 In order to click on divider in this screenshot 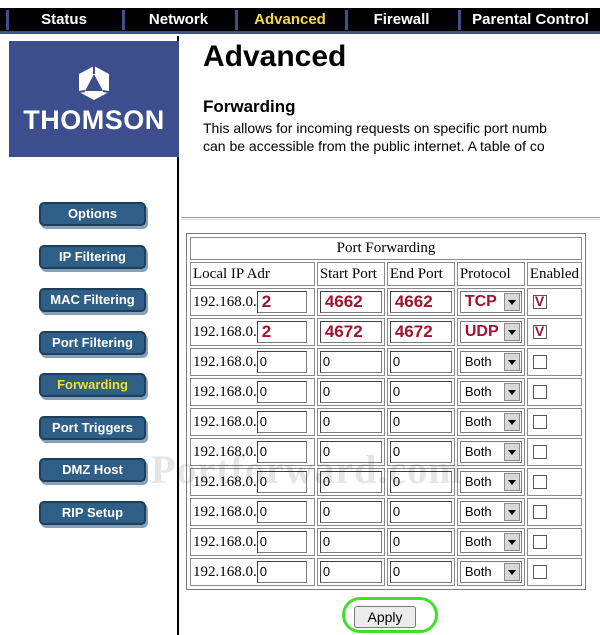, I will do `click(390, 218)`.